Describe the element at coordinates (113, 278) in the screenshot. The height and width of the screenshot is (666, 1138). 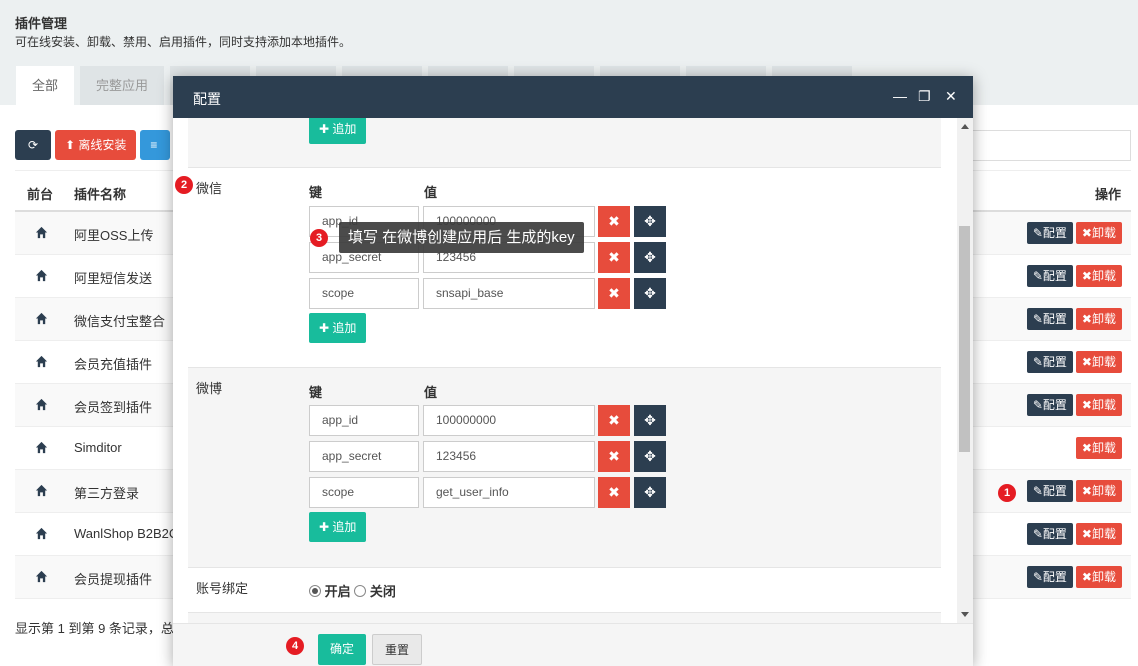
I see `plugin-name: 阿里短信发送` at that location.